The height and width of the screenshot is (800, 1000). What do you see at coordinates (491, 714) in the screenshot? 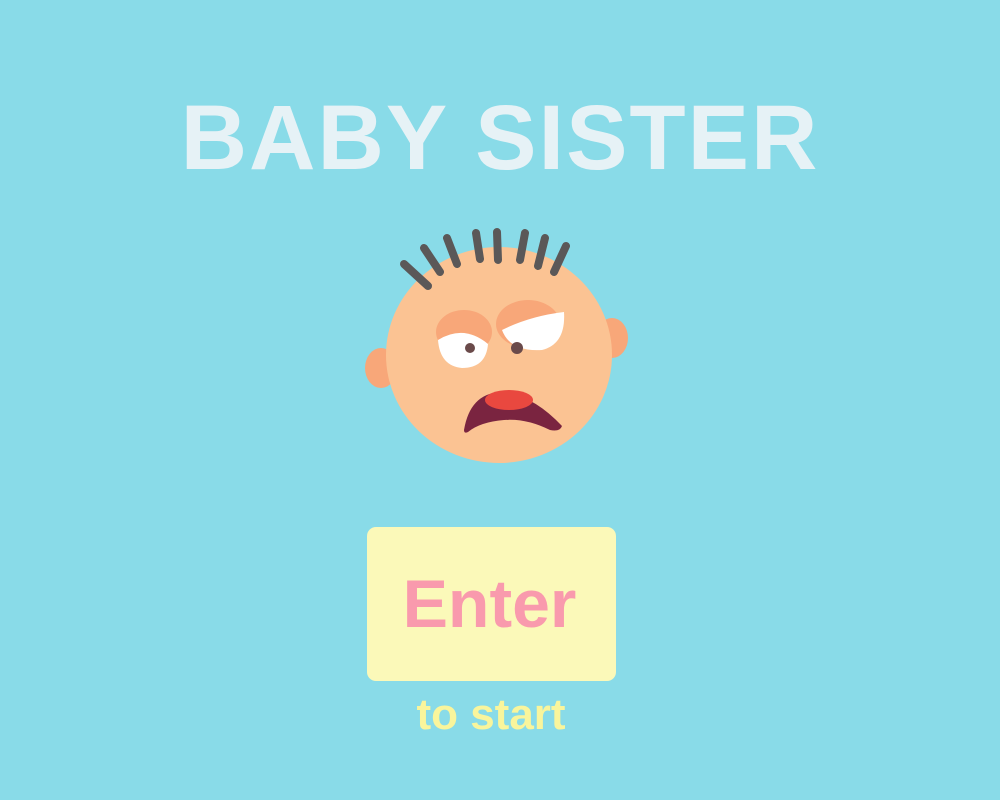
I see `start-hint-text: to start` at bounding box center [491, 714].